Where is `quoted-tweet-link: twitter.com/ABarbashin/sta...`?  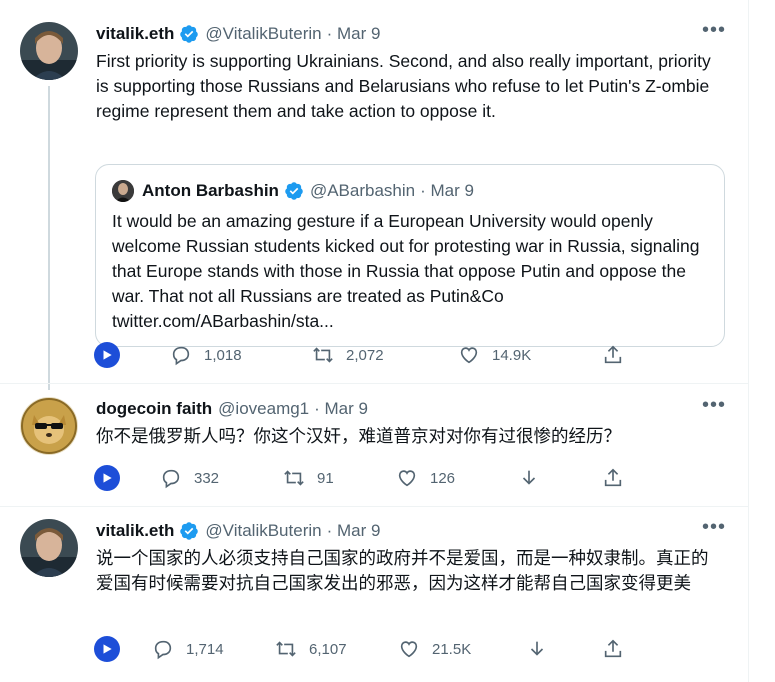 quoted-tweet-link: twitter.com/ABarbashin/sta... is located at coordinates (412, 321).